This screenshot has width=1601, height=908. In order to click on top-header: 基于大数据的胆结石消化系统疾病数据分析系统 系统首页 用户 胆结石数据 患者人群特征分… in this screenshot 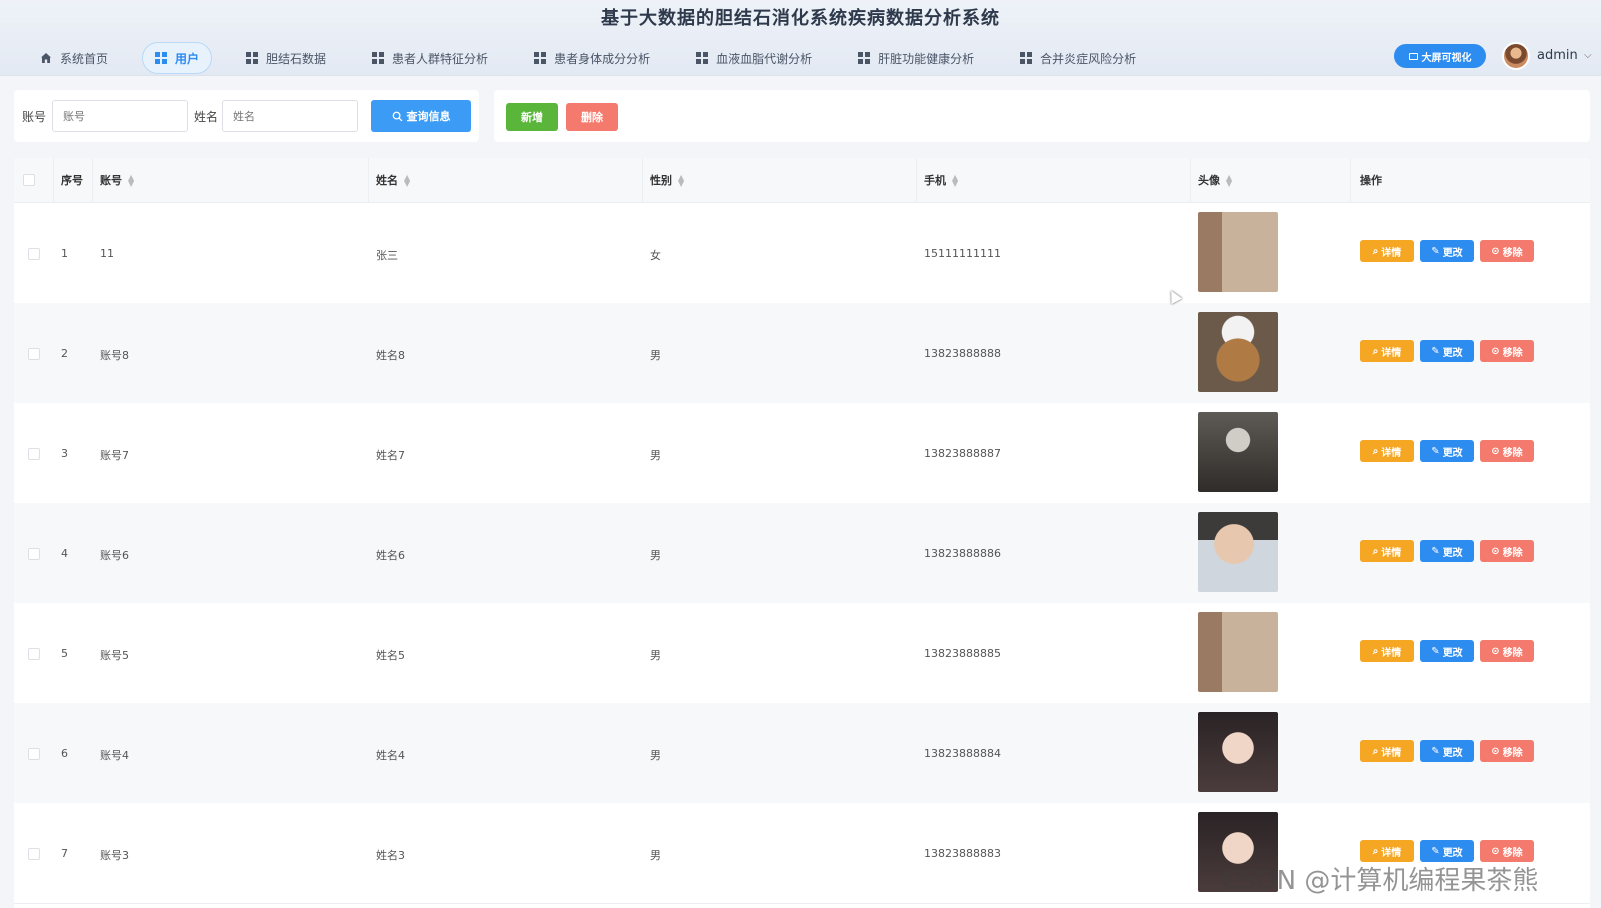, I will do `click(800, 38)`.